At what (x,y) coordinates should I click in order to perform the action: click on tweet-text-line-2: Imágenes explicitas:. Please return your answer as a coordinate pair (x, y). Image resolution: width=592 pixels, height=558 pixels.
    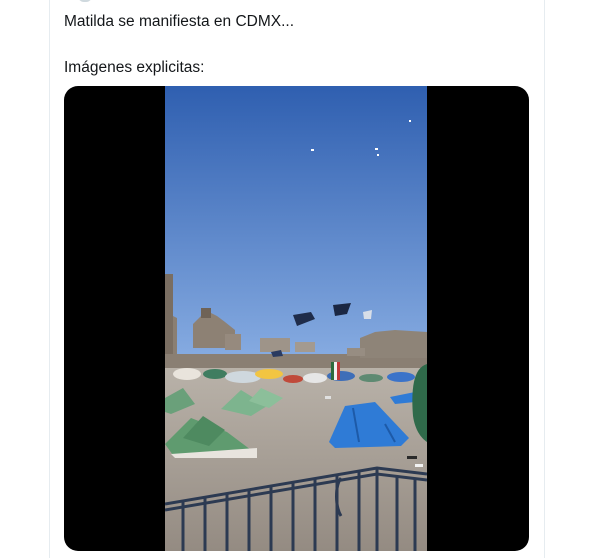
    Looking at the image, I should click on (134, 67).